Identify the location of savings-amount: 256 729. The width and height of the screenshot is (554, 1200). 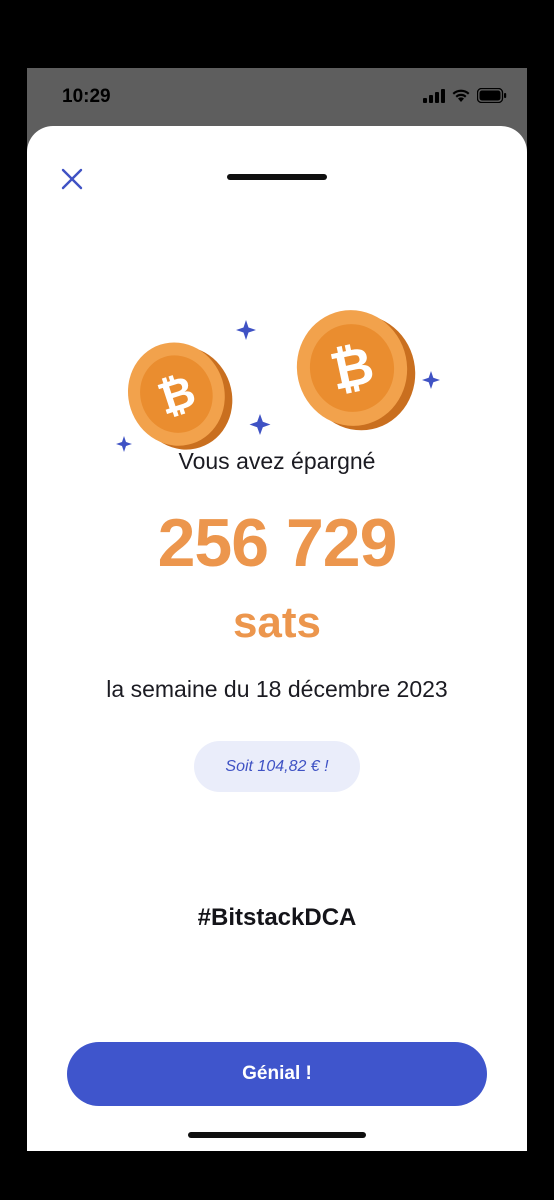
(277, 543).